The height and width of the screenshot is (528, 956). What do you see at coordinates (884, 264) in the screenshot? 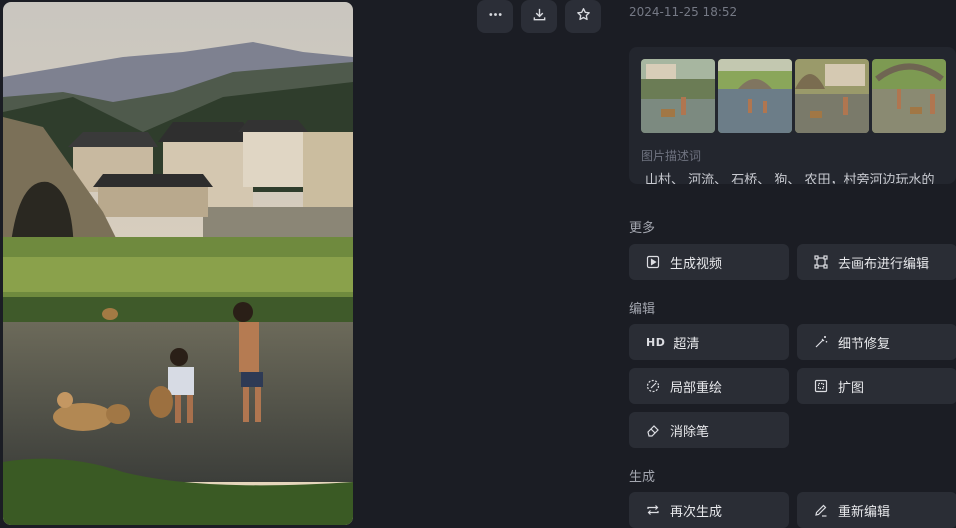
I see `edit-in-canvas-label: 去画布进行编辑` at bounding box center [884, 264].